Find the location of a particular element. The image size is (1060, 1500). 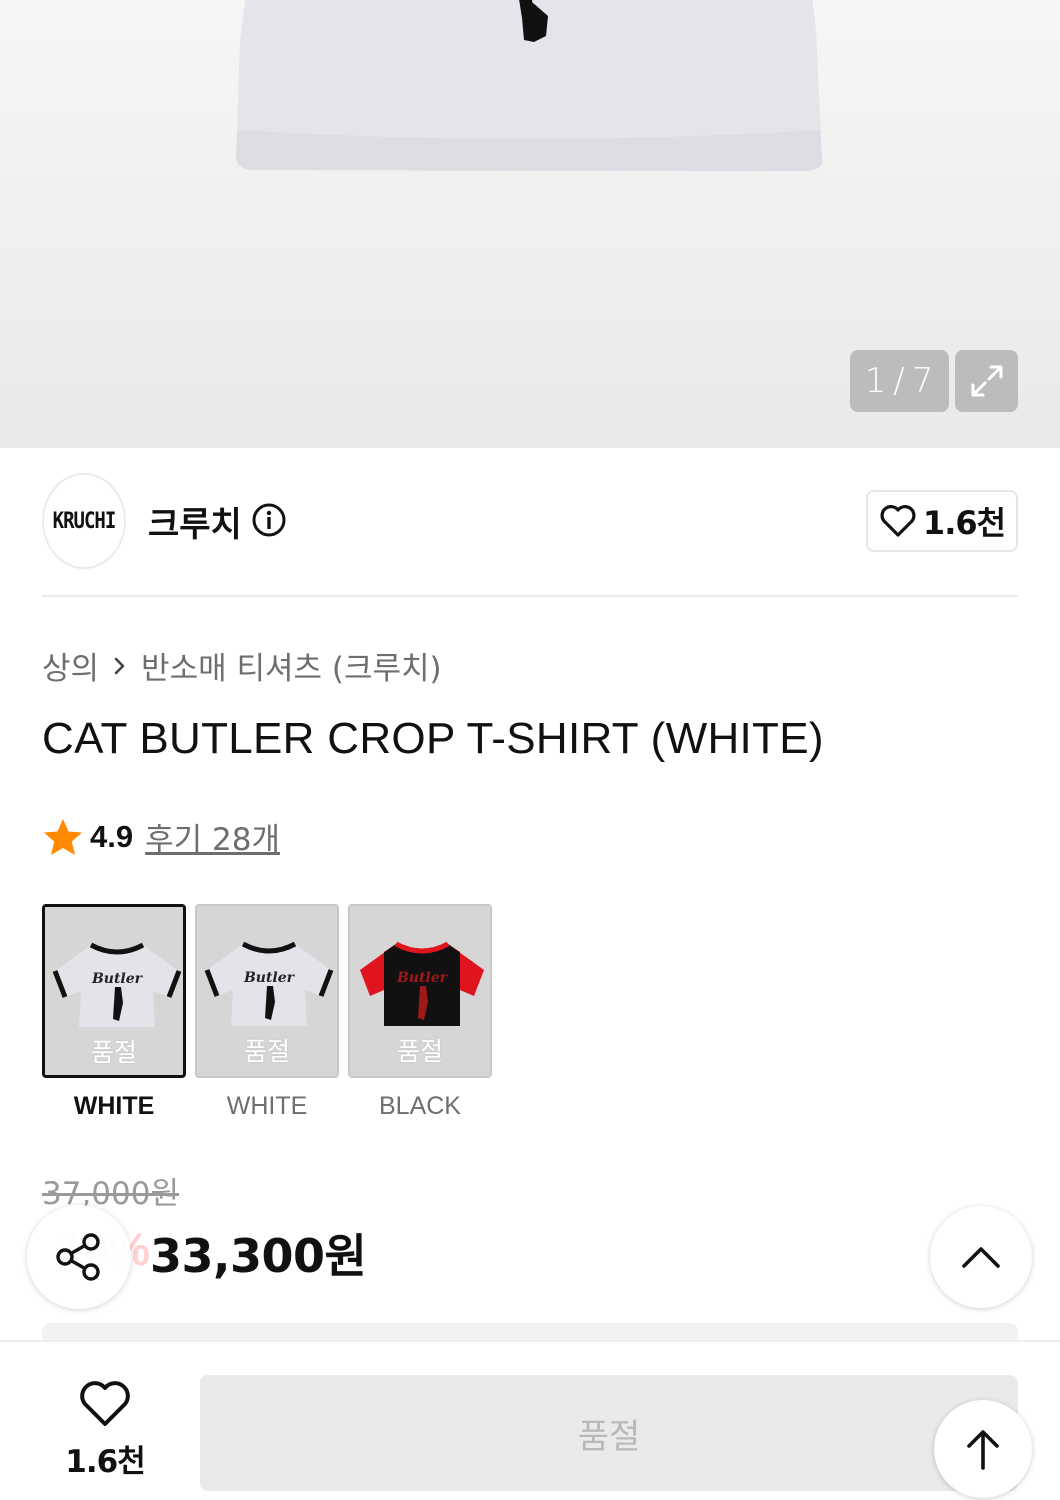

brand-logo: KRUCHI is located at coordinates (84, 521).